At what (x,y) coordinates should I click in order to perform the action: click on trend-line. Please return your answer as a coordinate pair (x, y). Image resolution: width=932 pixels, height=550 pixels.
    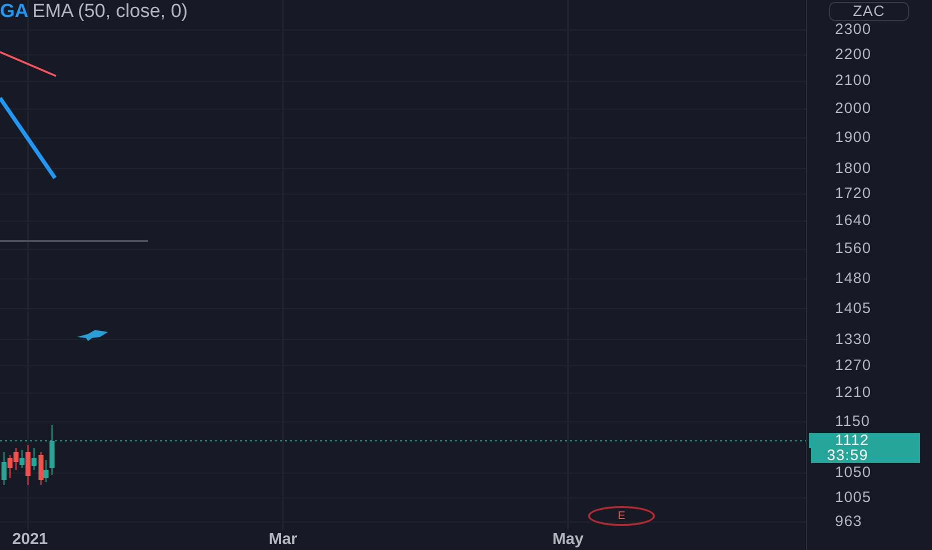
    Looking at the image, I should click on (28, 64).